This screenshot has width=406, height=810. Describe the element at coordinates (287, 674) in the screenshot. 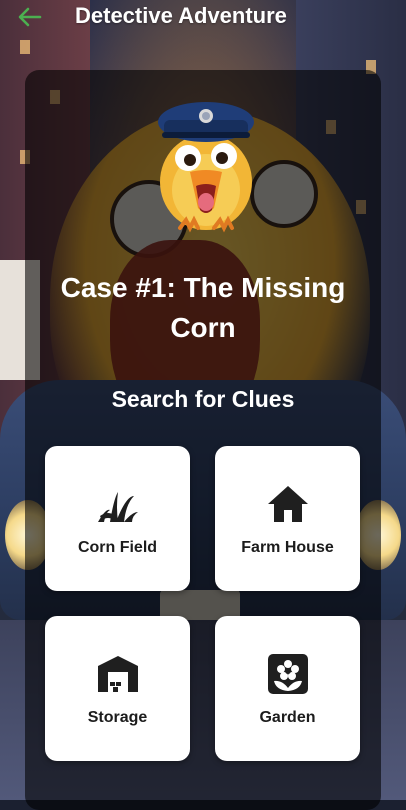

I see `flower-icon` at that location.